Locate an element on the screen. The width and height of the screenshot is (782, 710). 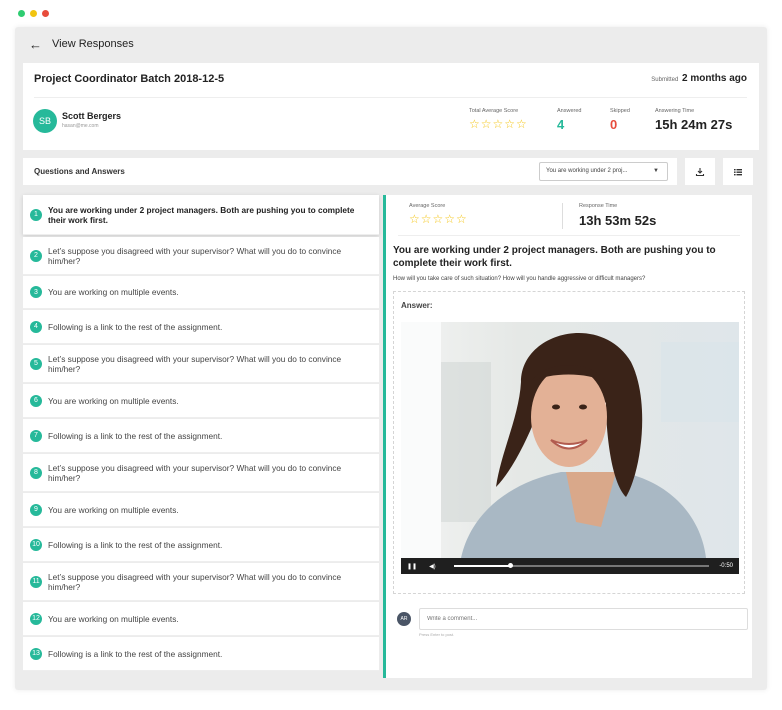
stat-label: Total Average Score is located at coordinates (494, 111).